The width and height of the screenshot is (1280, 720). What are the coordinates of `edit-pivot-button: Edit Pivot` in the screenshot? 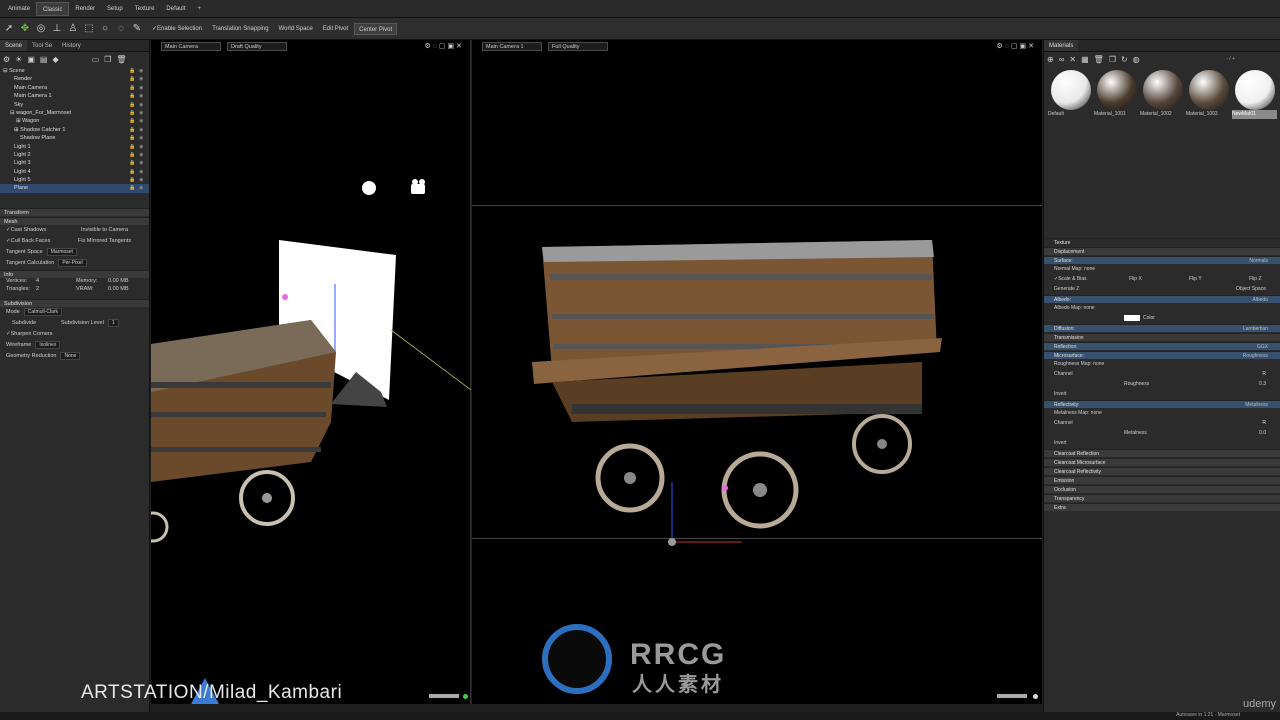 It's located at (335, 29).